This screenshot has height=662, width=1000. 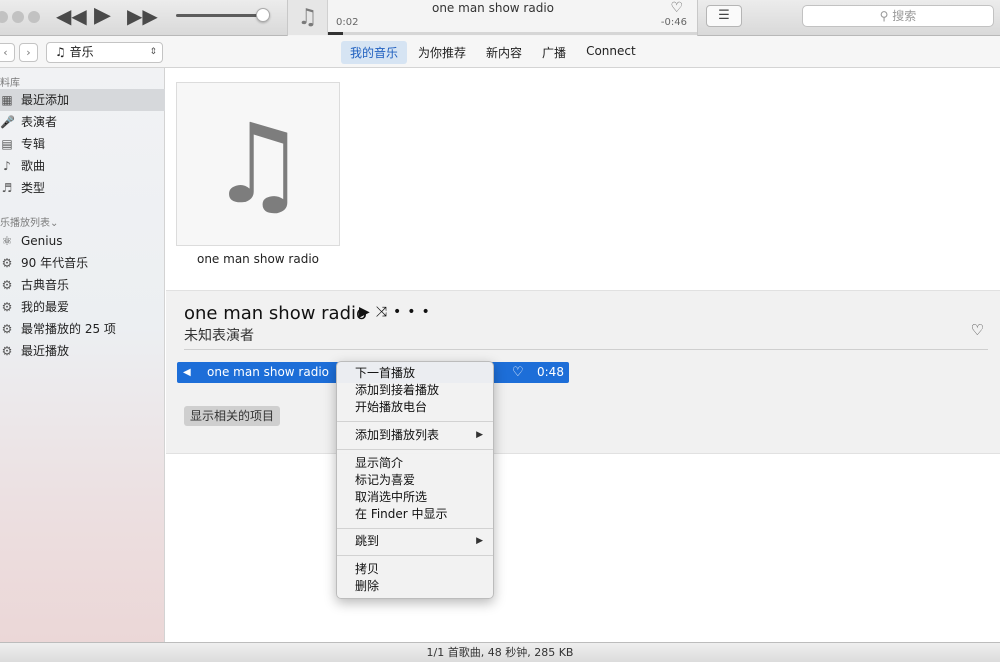 What do you see at coordinates (82, 285) in the screenshot?
I see `sidebar-item-classical: ⚙ 古典音乐` at bounding box center [82, 285].